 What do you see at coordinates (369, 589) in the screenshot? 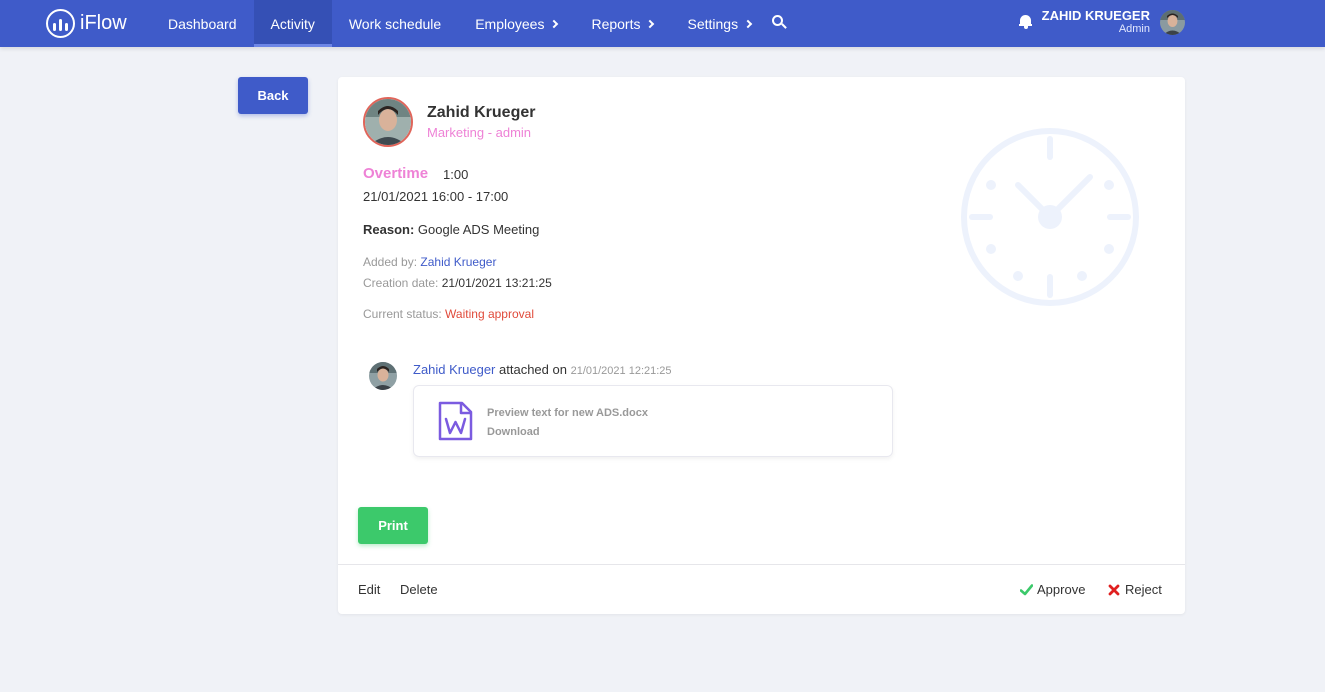
I see `edit-link: Edit` at bounding box center [369, 589].